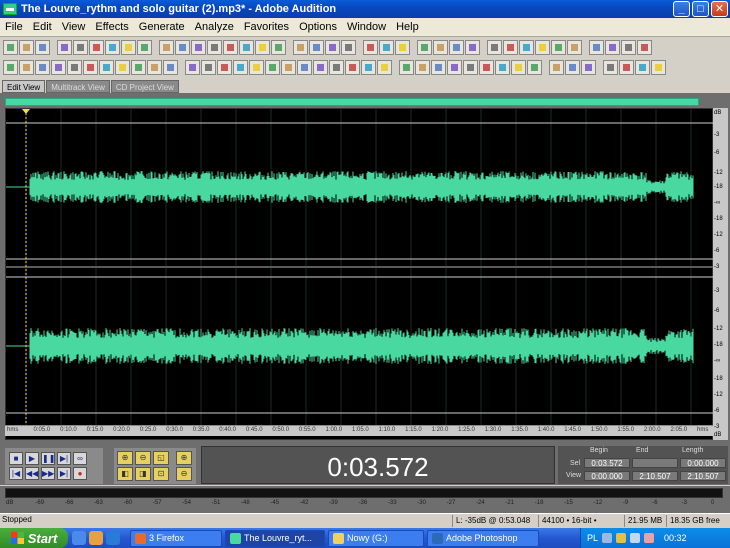 This screenshot has width=730, height=548. What do you see at coordinates (74, 27) in the screenshot?
I see `menu-view: View` at bounding box center [74, 27].